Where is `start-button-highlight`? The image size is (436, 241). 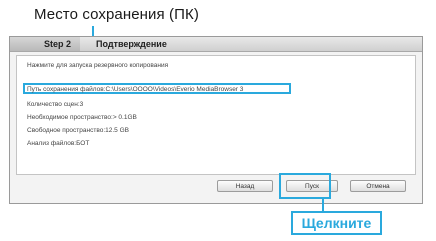
start-button-highlight is located at coordinates (305, 186).